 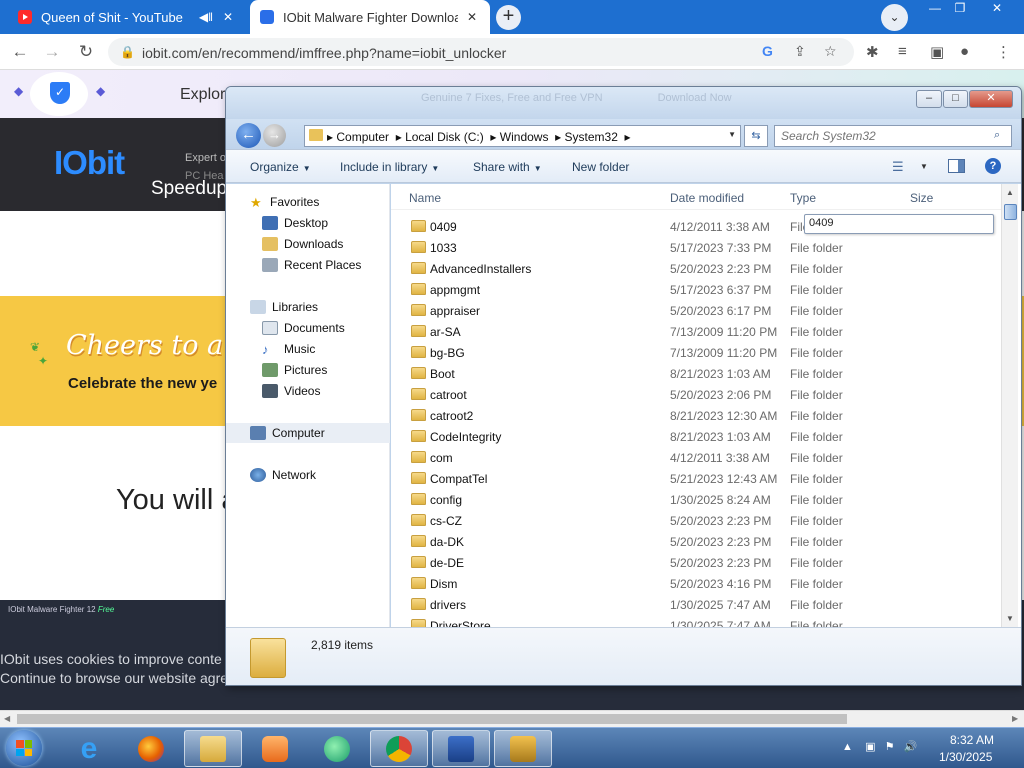 What do you see at coordinates (332, 475) in the screenshot?
I see `nav-network: Network` at bounding box center [332, 475].